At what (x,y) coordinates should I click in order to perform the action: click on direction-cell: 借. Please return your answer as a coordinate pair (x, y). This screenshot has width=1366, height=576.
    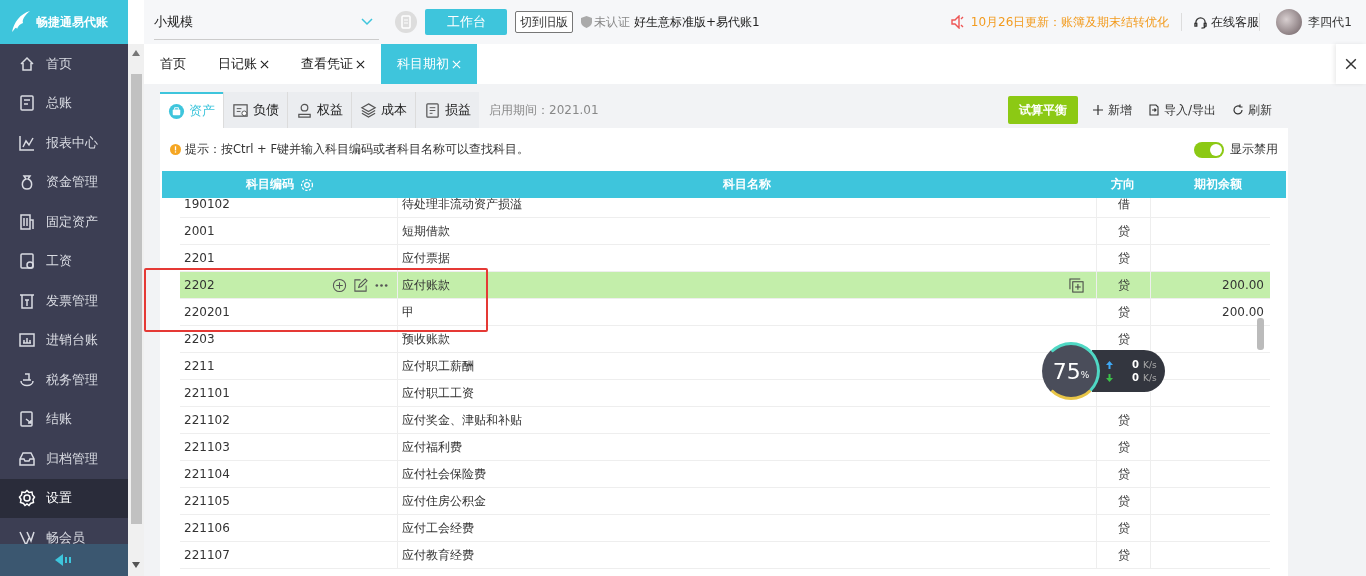
    Looking at the image, I should click on (1123, 205).